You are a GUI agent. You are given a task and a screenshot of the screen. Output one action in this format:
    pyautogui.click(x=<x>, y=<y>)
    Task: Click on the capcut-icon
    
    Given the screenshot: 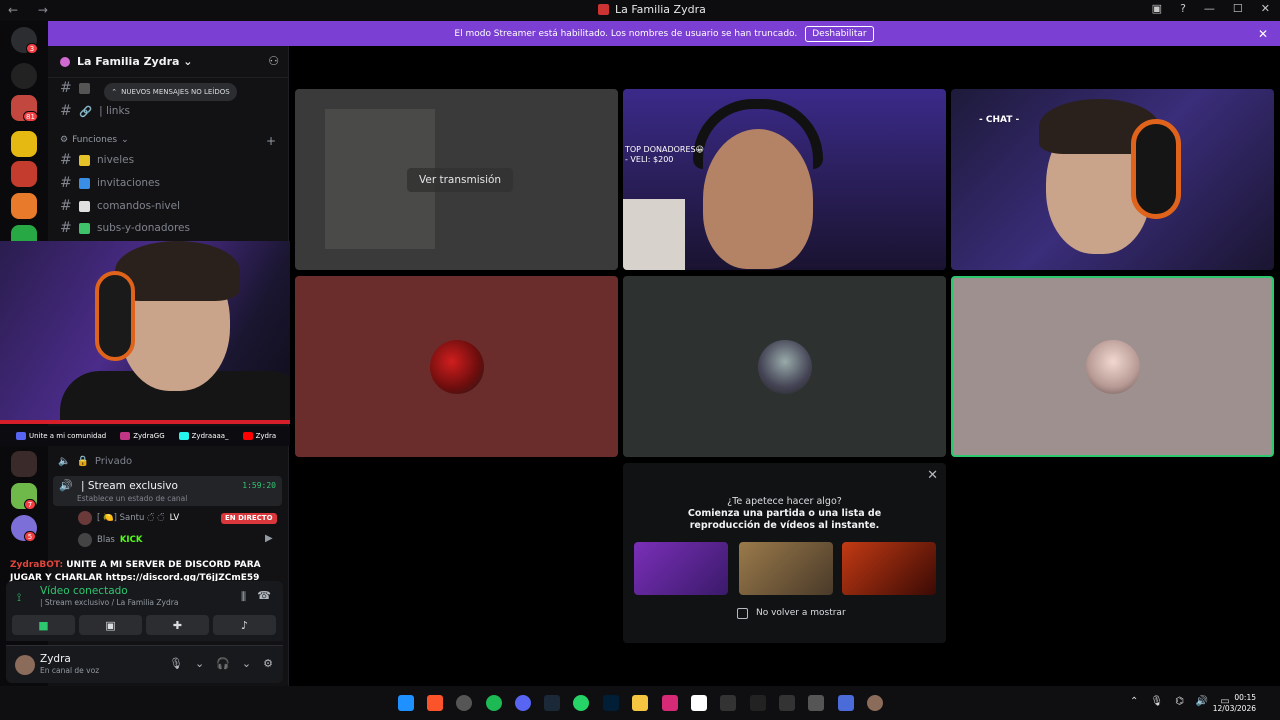 What is the action you would take?
    pyautogui.click(x=787, y=703)
    